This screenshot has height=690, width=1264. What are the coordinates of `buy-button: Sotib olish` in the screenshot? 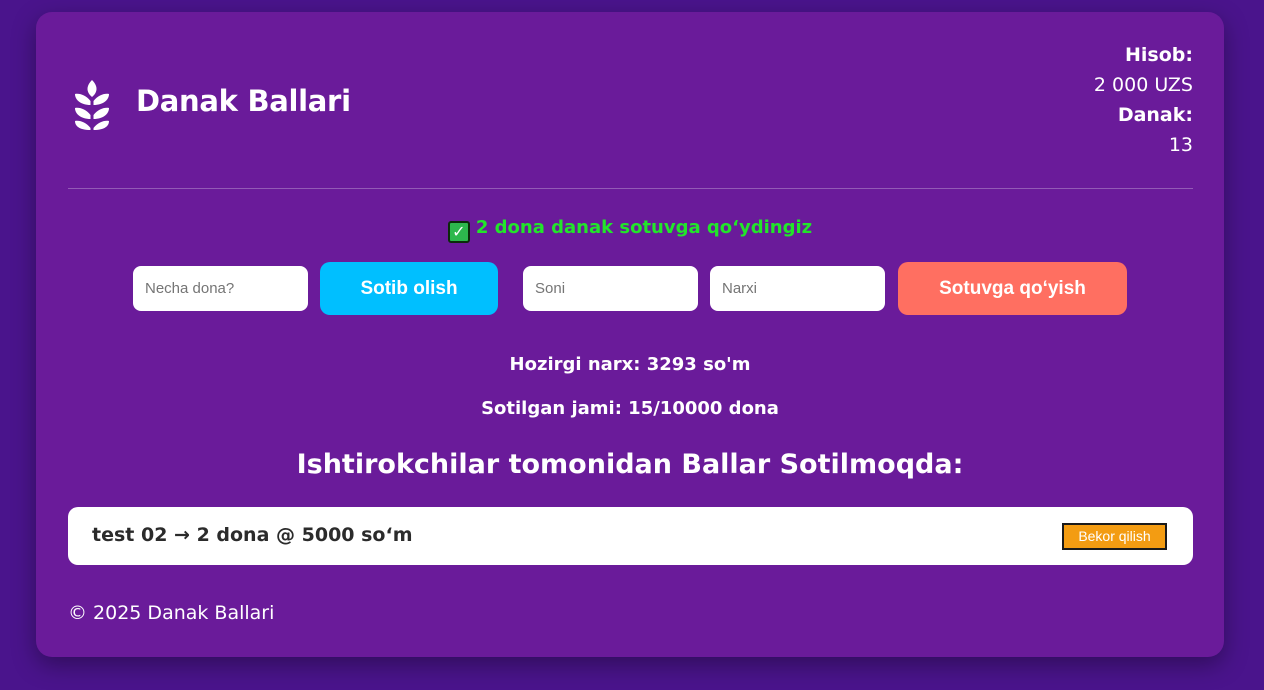 It's located at (409, 288).